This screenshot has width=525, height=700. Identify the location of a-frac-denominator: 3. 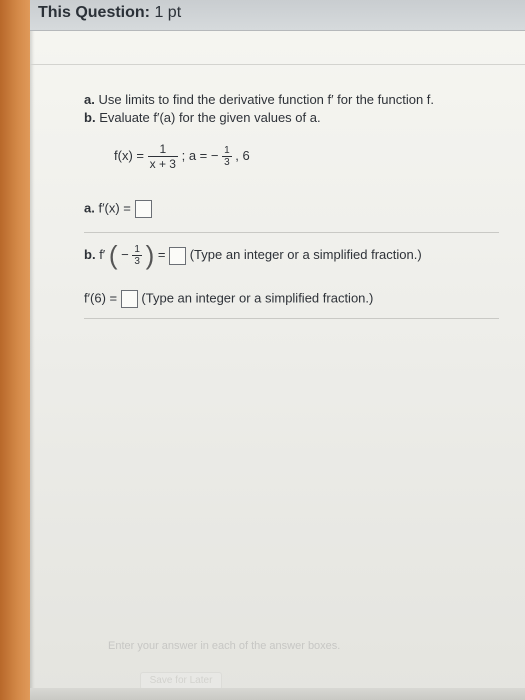
(227, 162).